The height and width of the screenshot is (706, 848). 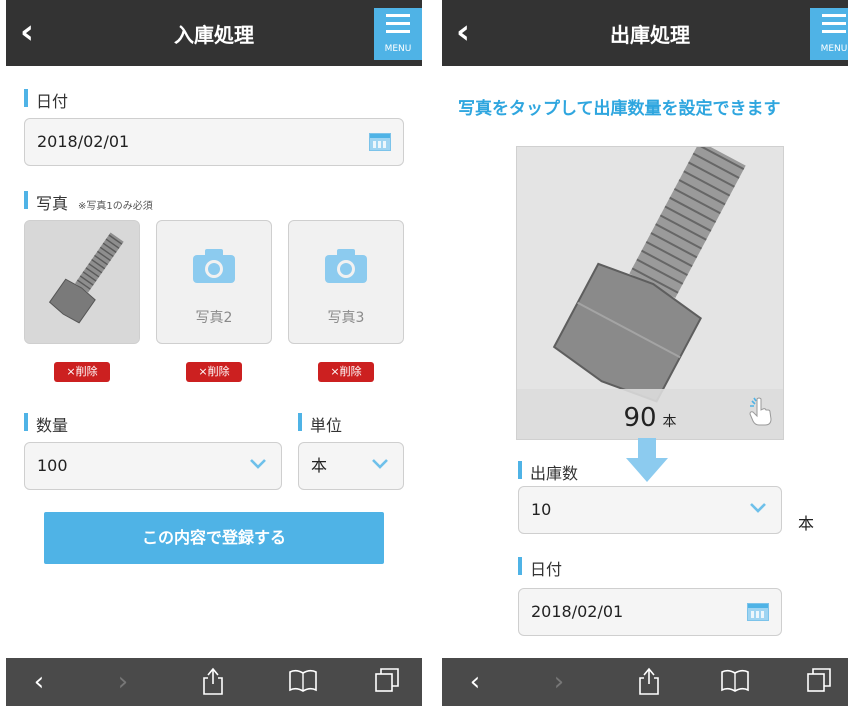 What do you see at coordinates (52, 425) in the screenshot?
I see `qty-label: 数量` at bounding box center [52, 425].